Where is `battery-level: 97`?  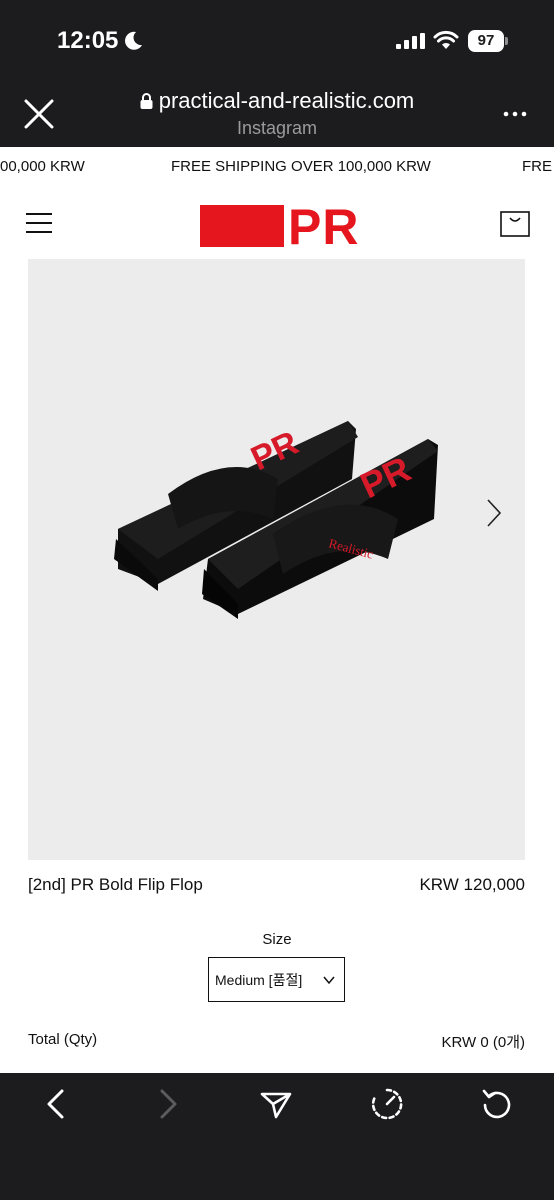 battery-level: 97 is located at coordinates (486, 41).